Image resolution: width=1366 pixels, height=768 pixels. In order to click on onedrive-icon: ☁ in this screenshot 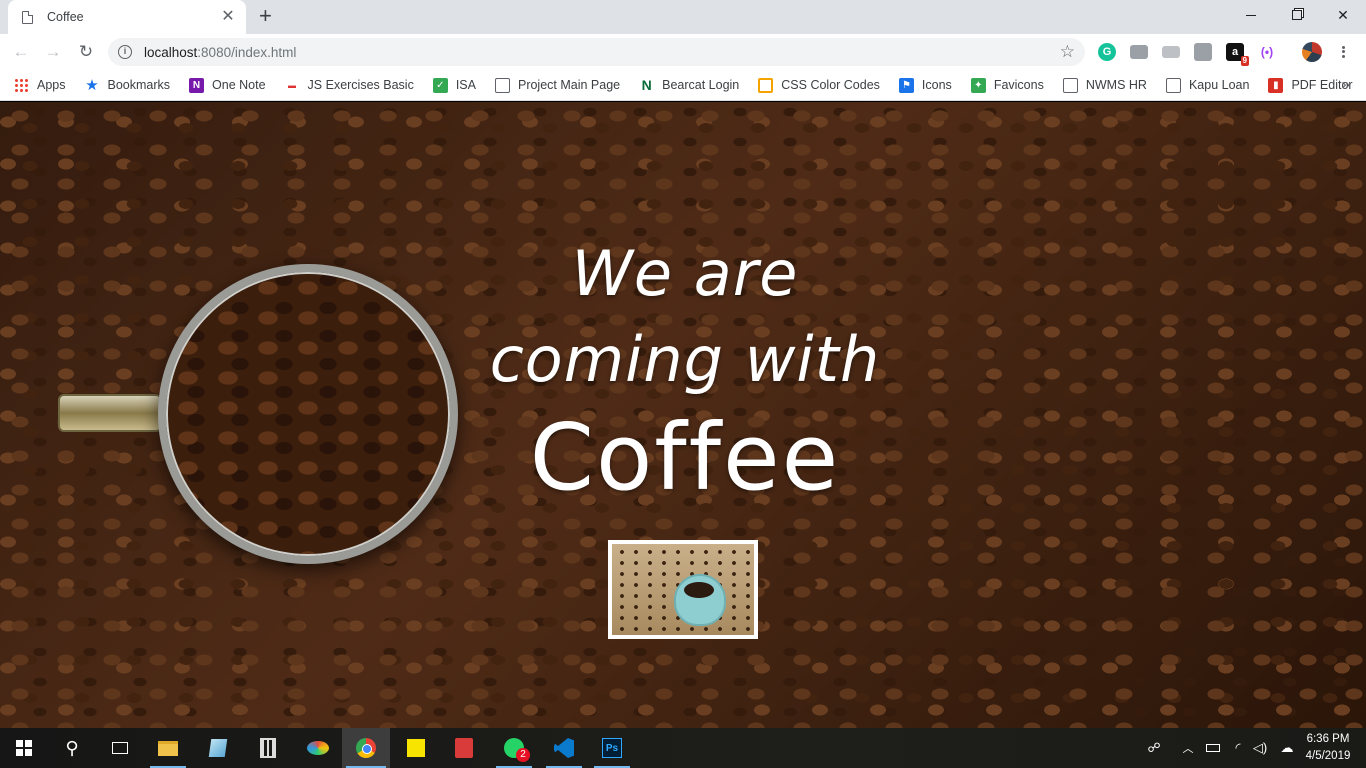, I will do `click(1287, 748)`.